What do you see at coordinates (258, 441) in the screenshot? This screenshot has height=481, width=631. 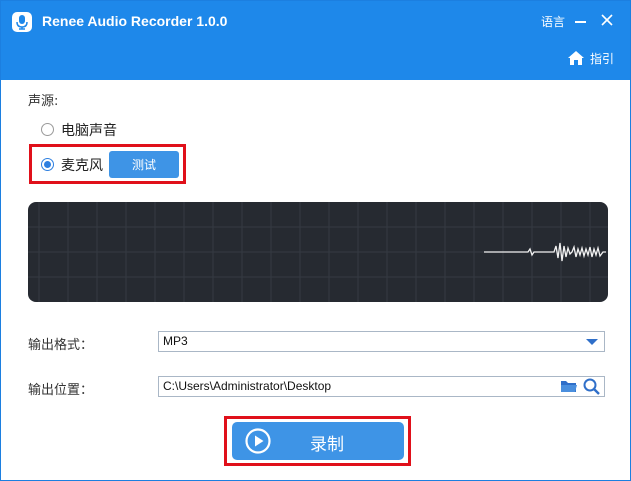 I see `play-icon` at bounding box center [258, 441].